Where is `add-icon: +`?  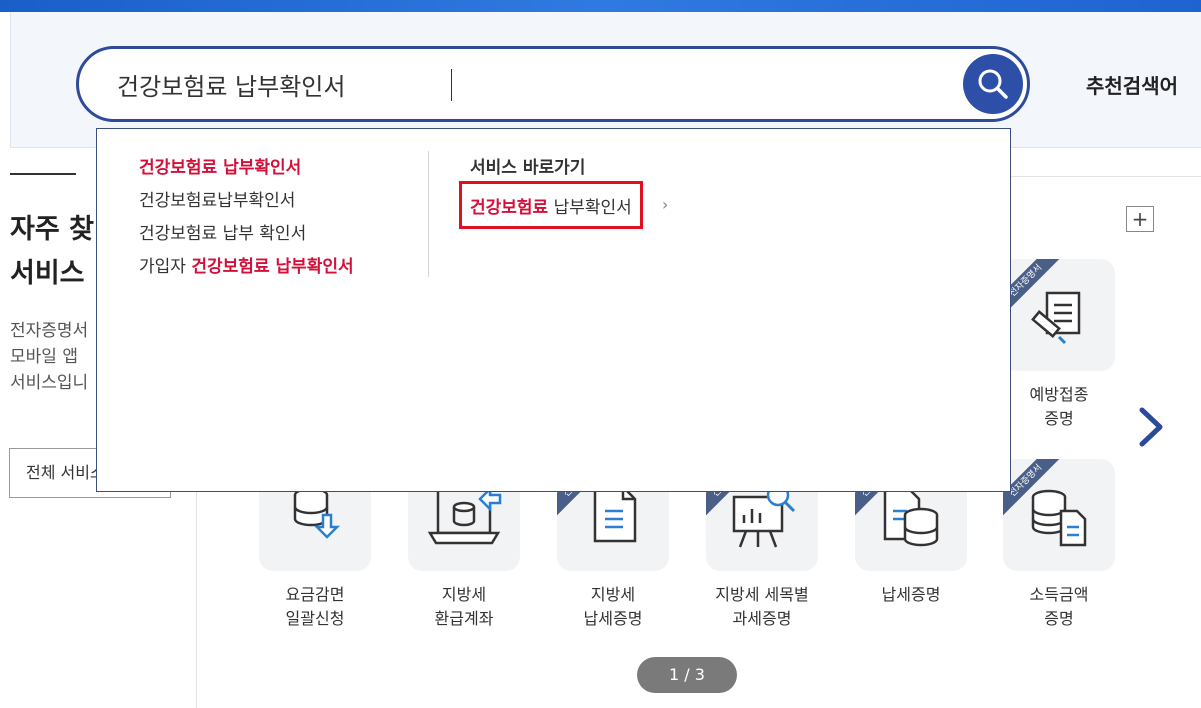 add-icon: + is located at coordinates (1140, 219).